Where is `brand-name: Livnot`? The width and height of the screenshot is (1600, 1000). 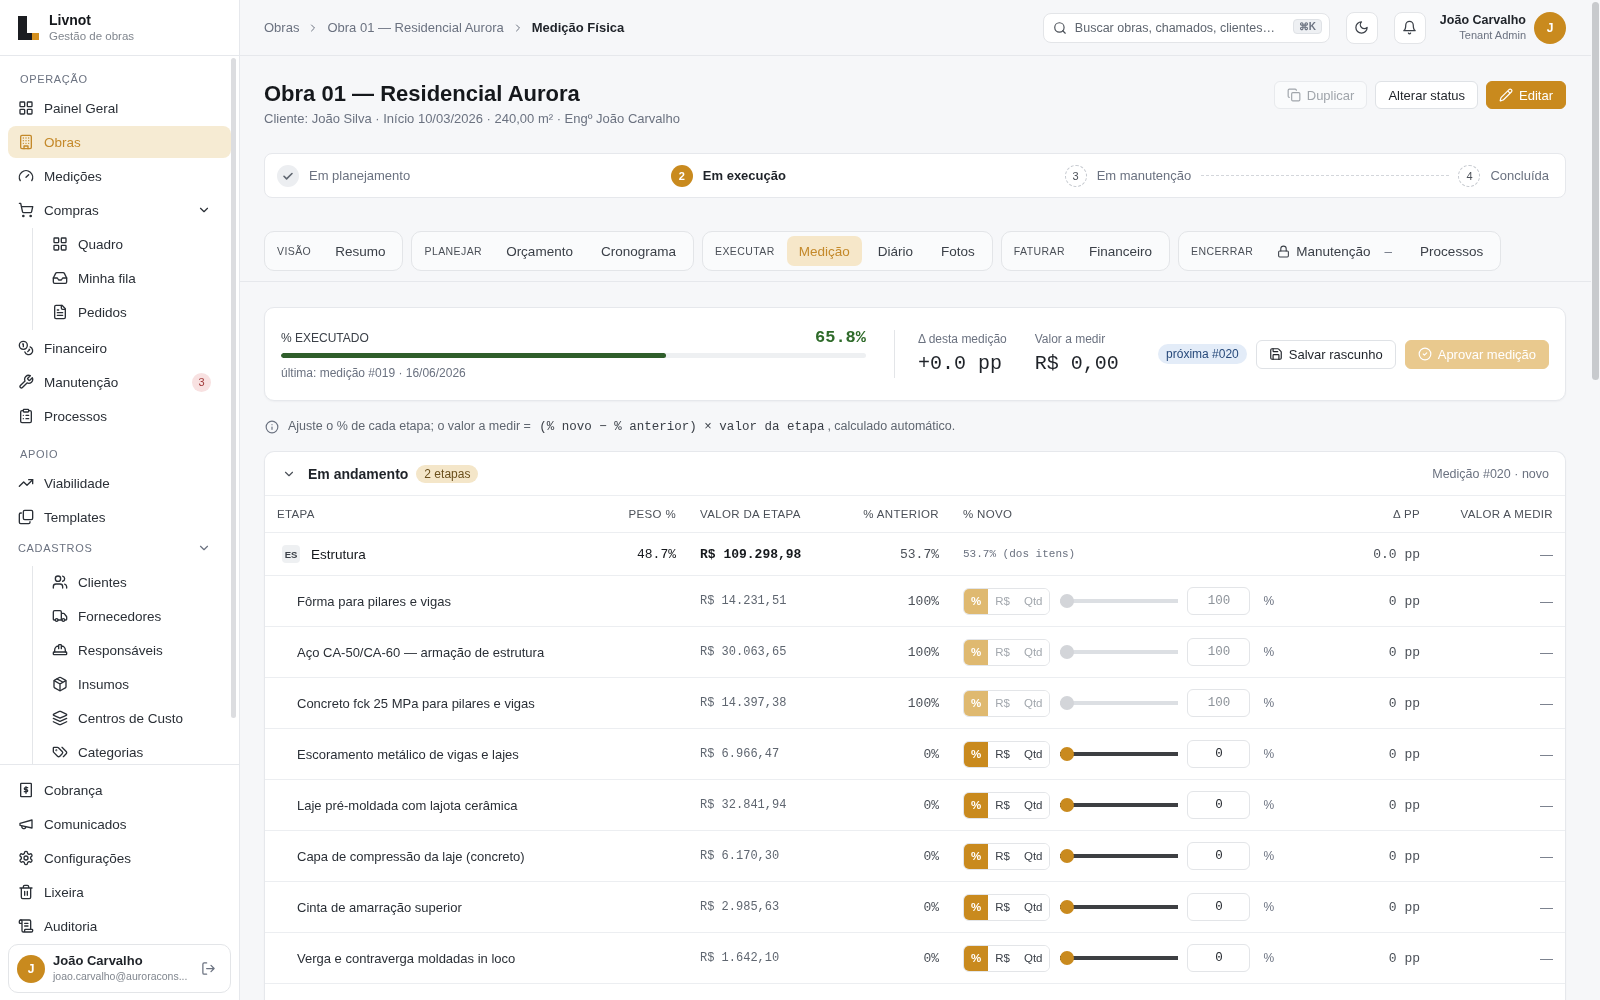 brand-name: Livnot is located at coordinates (70, 20).